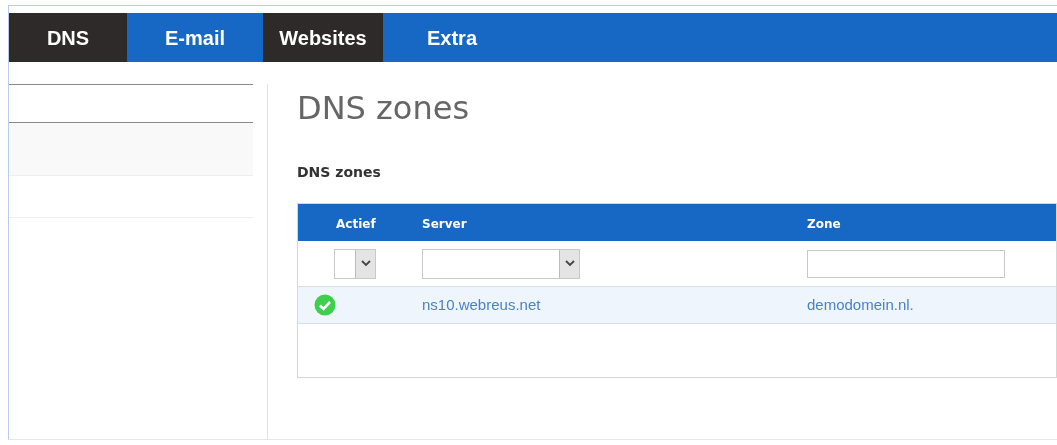 This screenshot has height=445, width=1057. I want to click on table-row: ns10.webreus.net demodomein.nl., so click(677, 305).